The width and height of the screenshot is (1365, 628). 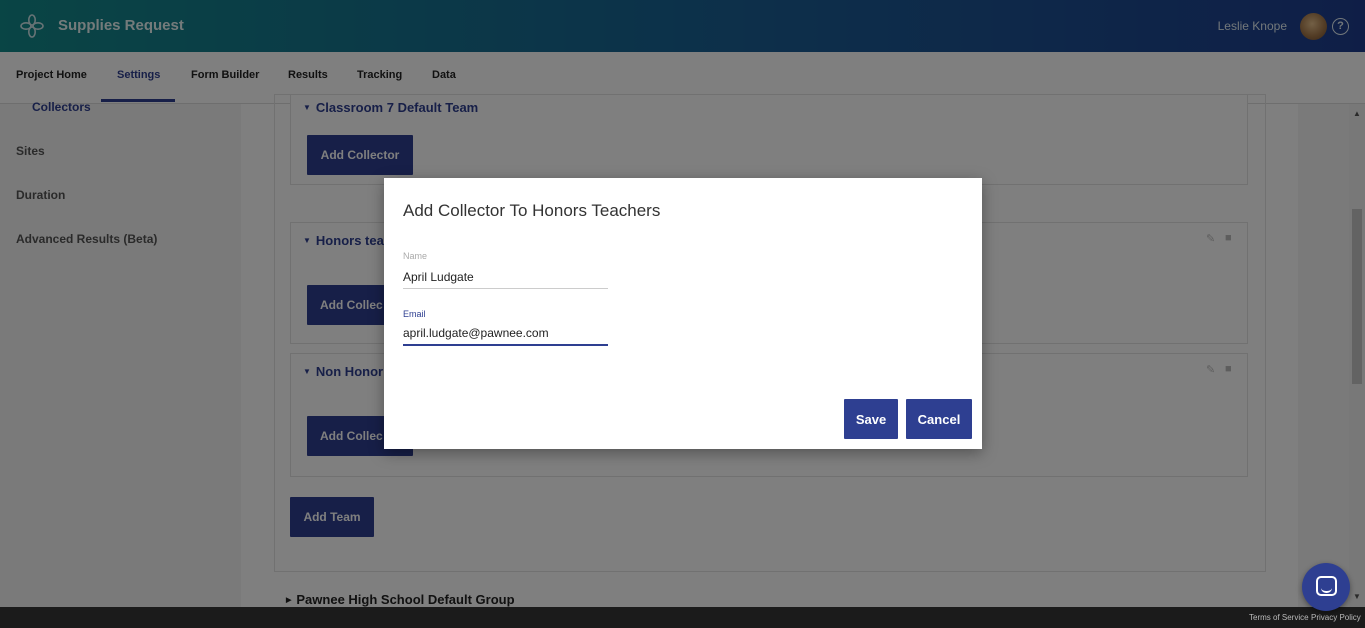 I want to click on privacy-link: Privacy Policy, so click(x=1336, y=617).